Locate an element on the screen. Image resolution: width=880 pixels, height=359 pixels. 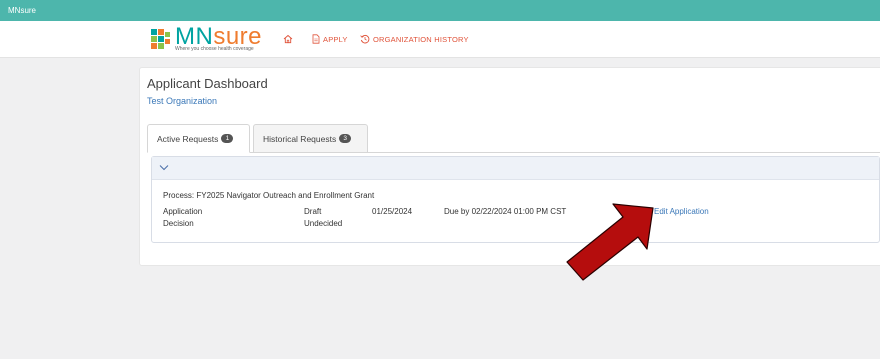
page-title: Applicant Dashboard is located at coordinates (207, 83).